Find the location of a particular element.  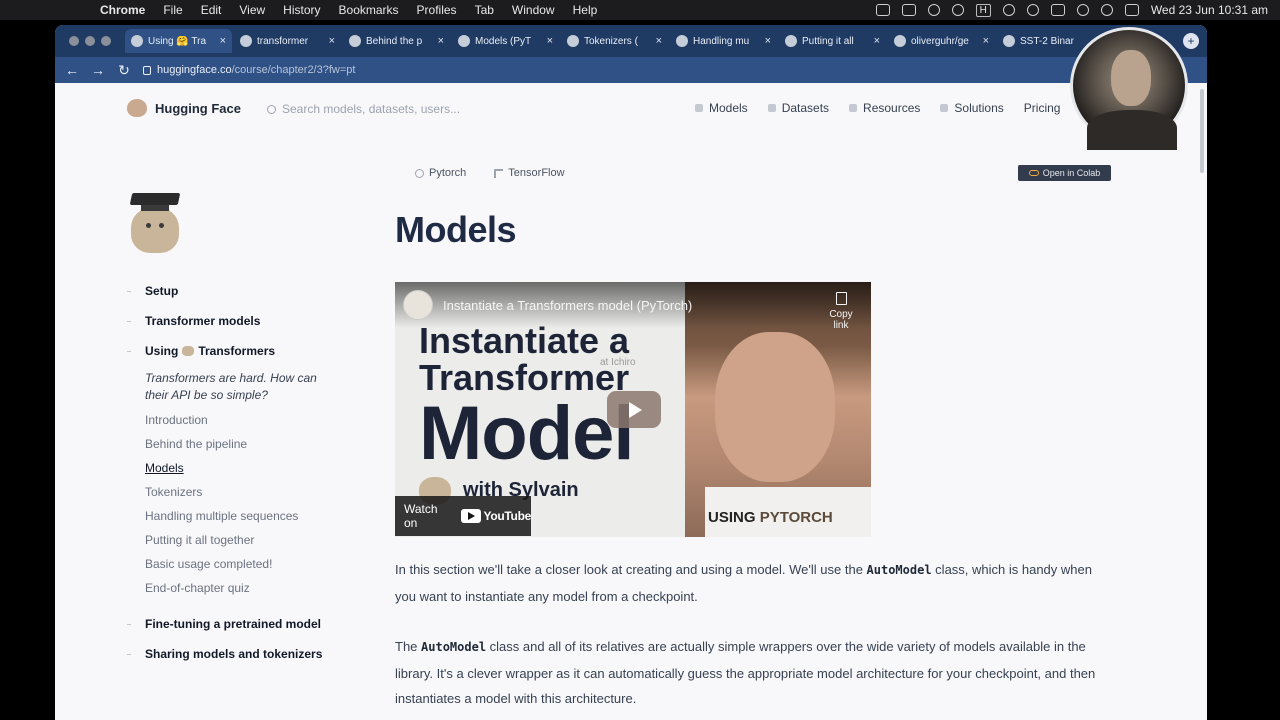

menu-view: View is located at coordinates (252, 10).